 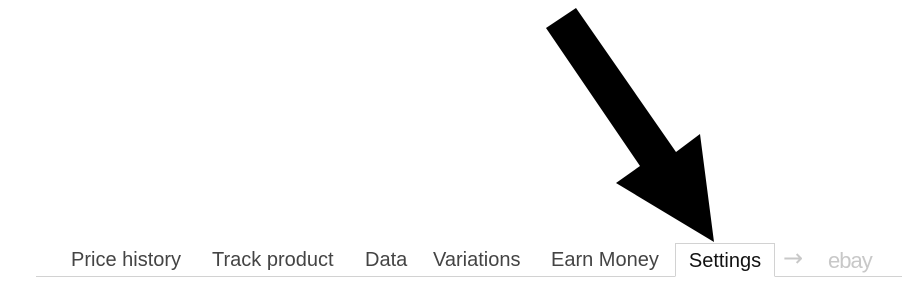 I want to click on right-arrow-icon: →, so click(x=793, y=258).